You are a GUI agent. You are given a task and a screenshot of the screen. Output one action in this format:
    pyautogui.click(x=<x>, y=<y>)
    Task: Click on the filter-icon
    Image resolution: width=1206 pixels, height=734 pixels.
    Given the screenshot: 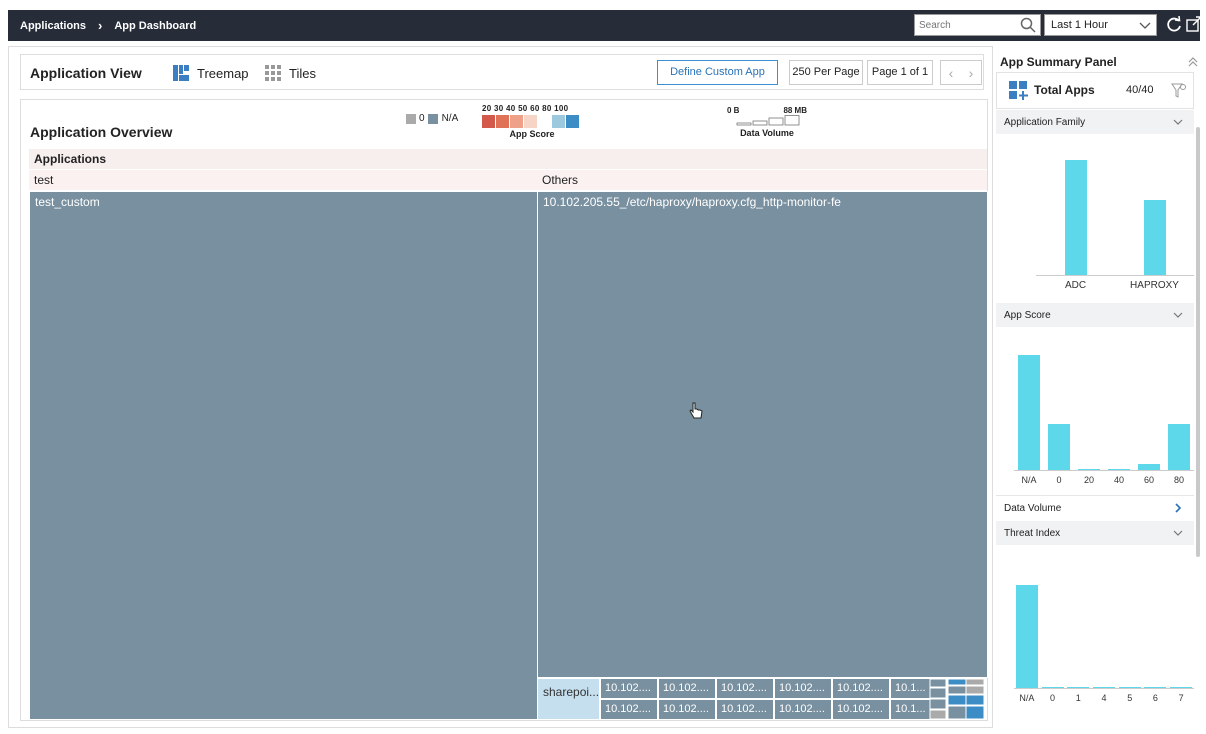 What is the action you would take?
    pyautogui.click(x=1179, y=91)
    